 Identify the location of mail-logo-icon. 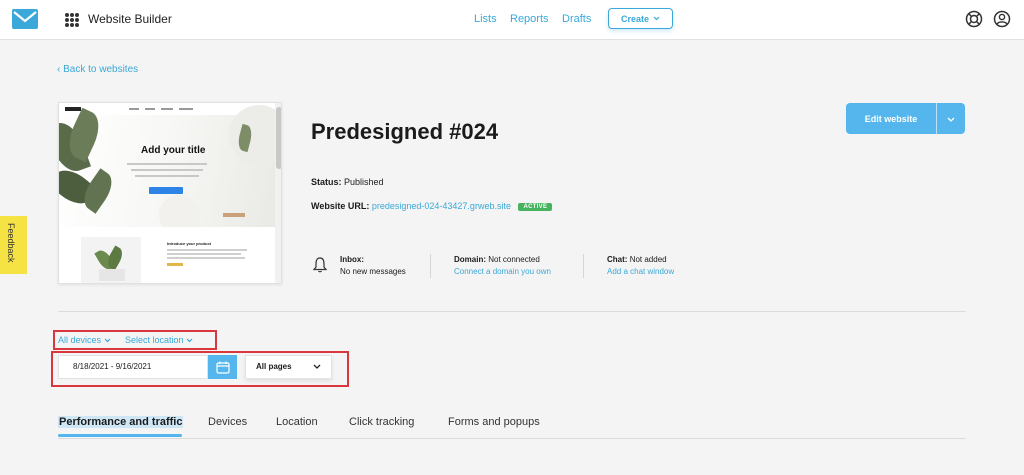
(25, 19).